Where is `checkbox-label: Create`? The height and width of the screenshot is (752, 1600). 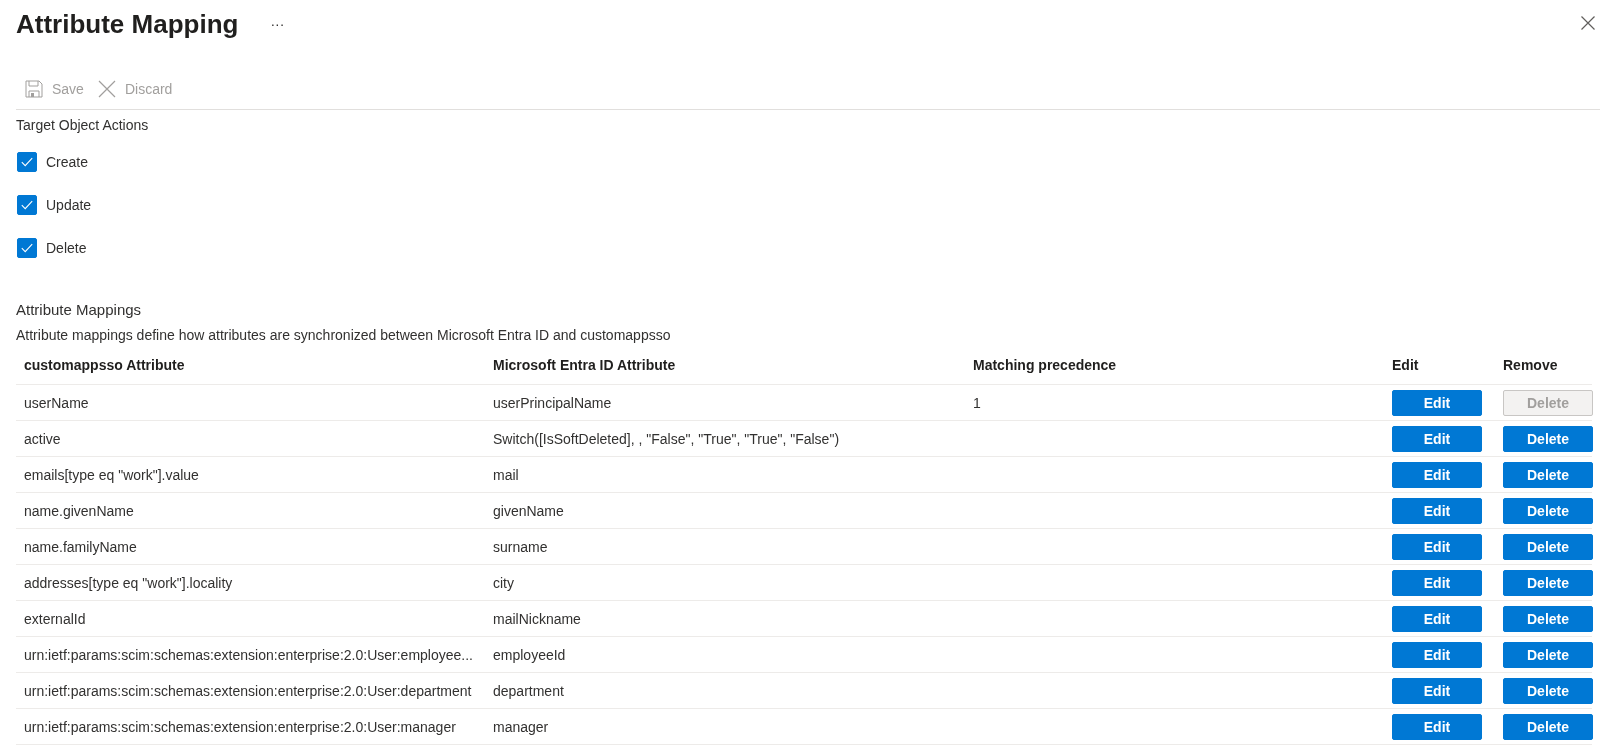 checkbox-label: Create is located at coordinates (67, 162).